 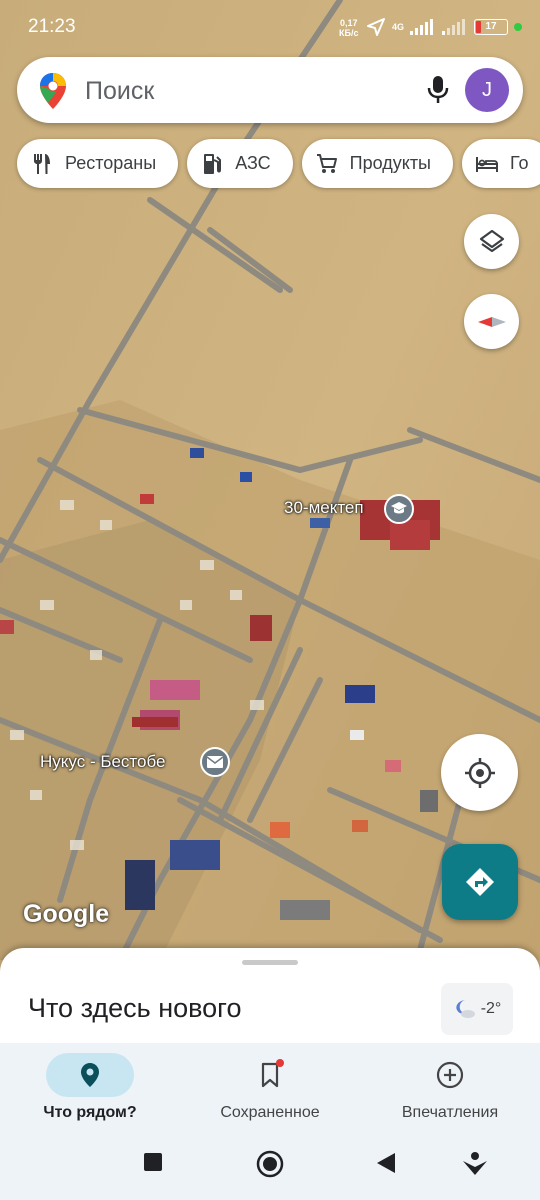 I want to click on signal-icon, so click(x=422, y=27).